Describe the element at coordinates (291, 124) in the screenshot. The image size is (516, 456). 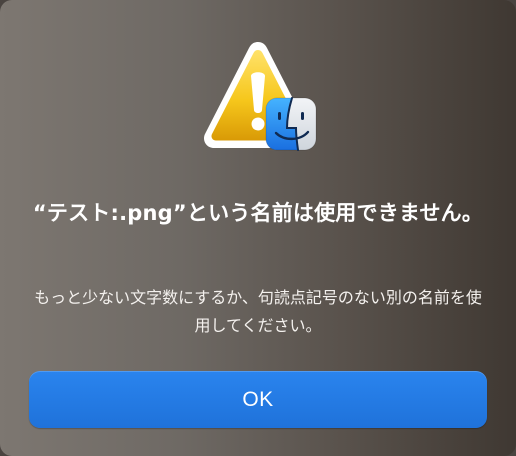
I see `finder-badge` at that location.